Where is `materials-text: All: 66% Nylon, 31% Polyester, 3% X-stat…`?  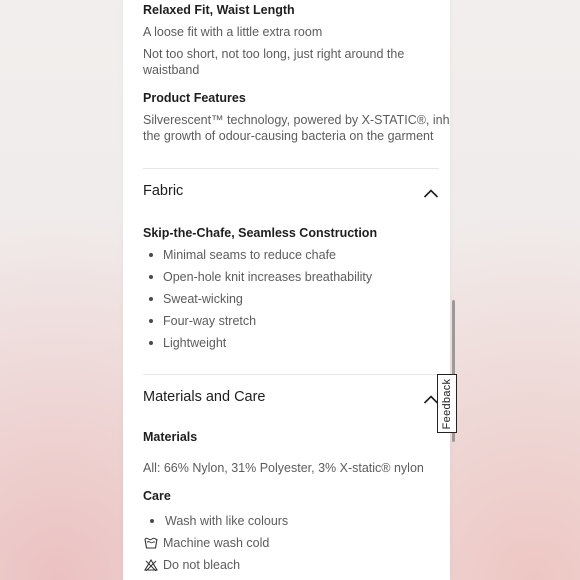
materials-text: All: 66% Nylon, 31% Polyester, 3% X-stat… is located at coordinates (283, 468).